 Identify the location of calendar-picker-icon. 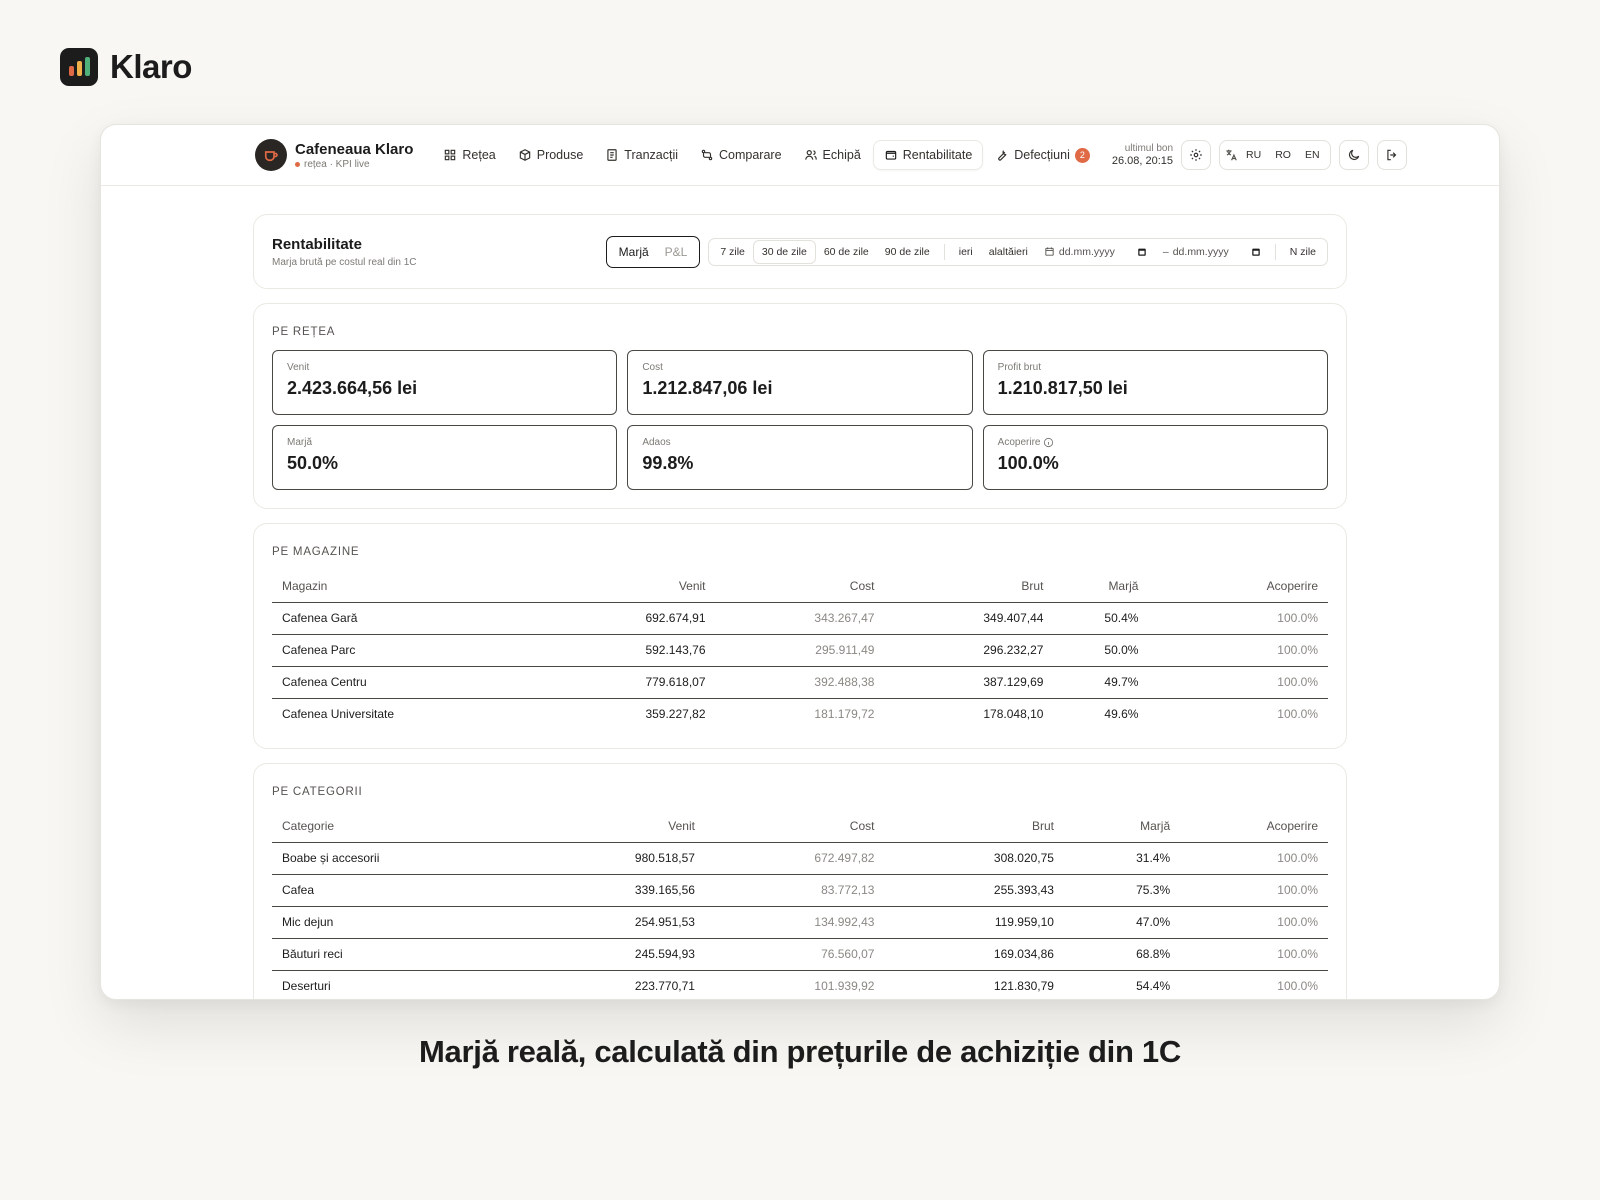
(1255, 252).